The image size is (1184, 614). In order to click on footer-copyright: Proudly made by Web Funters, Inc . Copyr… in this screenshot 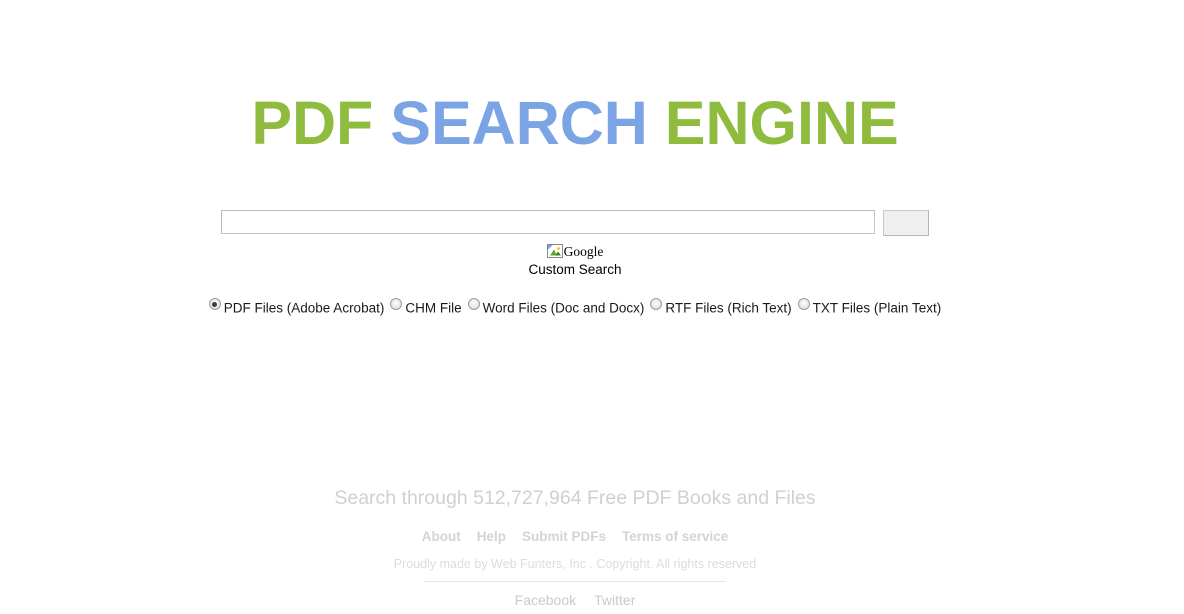, I will do `click(575, 564)`.